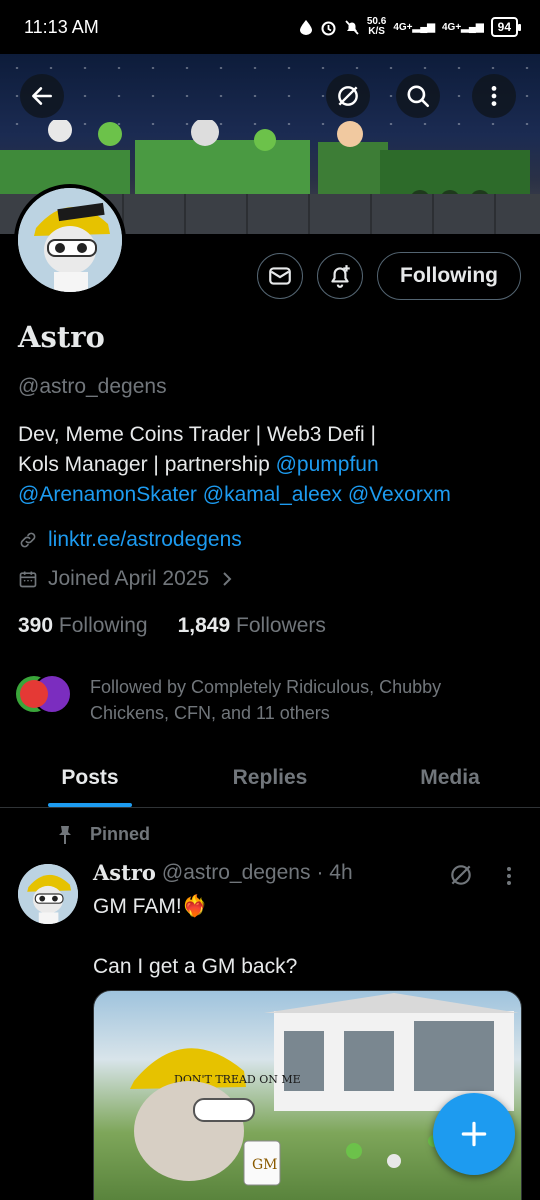 The height and width of the screenshot is (1200, 540). What do you see at coordinates (462, 27) in the screenshot?
I see `signal-2: 4G+▂▄▆` at bounding box center [462, 27].